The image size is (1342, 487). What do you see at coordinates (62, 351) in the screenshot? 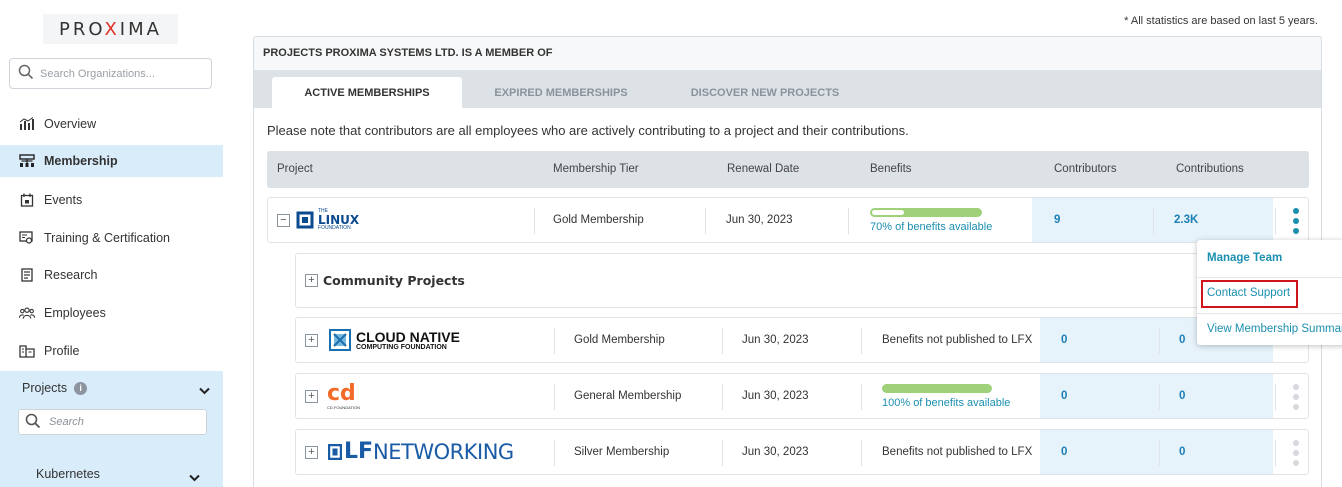
I see `sidebar-item-label: Profile` at bounding box center [62, 351].